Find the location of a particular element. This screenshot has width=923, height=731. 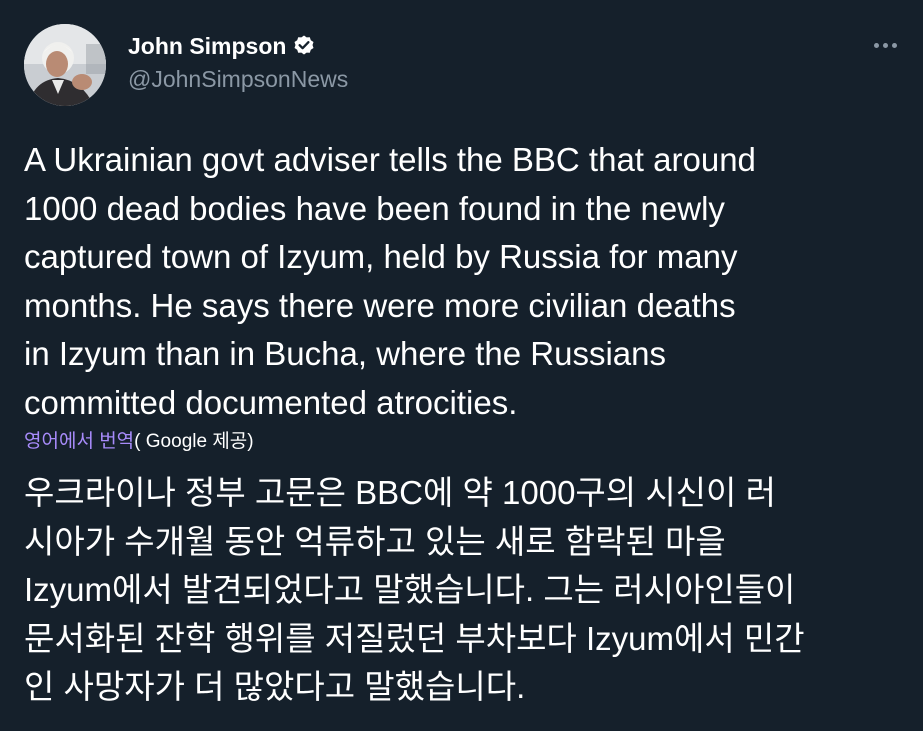

profile-photo is located at coordinates (65, 65).